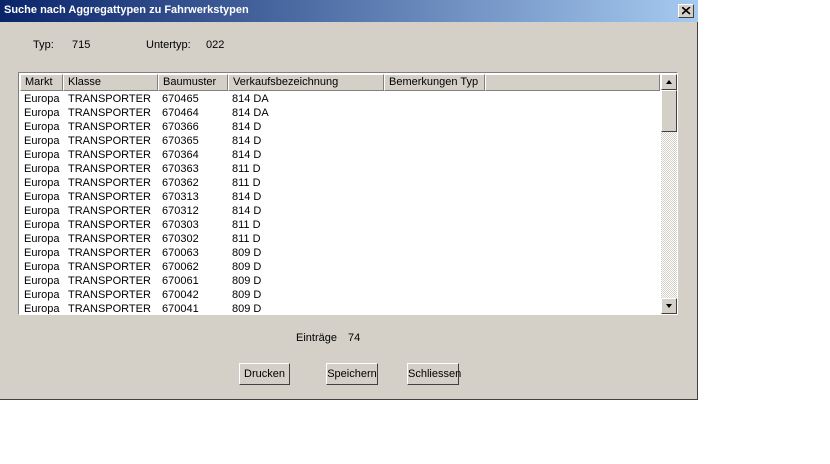  What do you see at coordinates (180, 295) in the screenshot?
I see `table-cell: 670042` at bounding box center [180, 295].